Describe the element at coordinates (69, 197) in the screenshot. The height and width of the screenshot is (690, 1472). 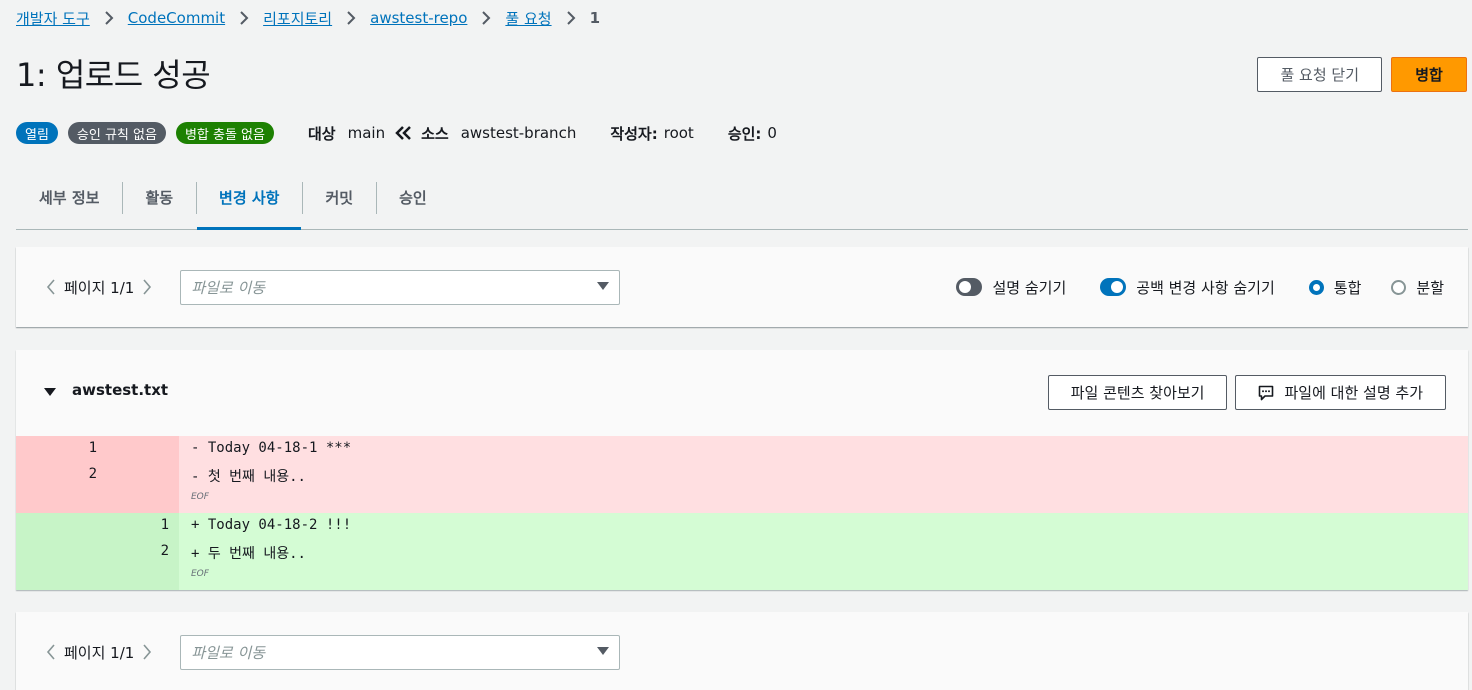
I see `tab-details: 세부 정보` at that location.